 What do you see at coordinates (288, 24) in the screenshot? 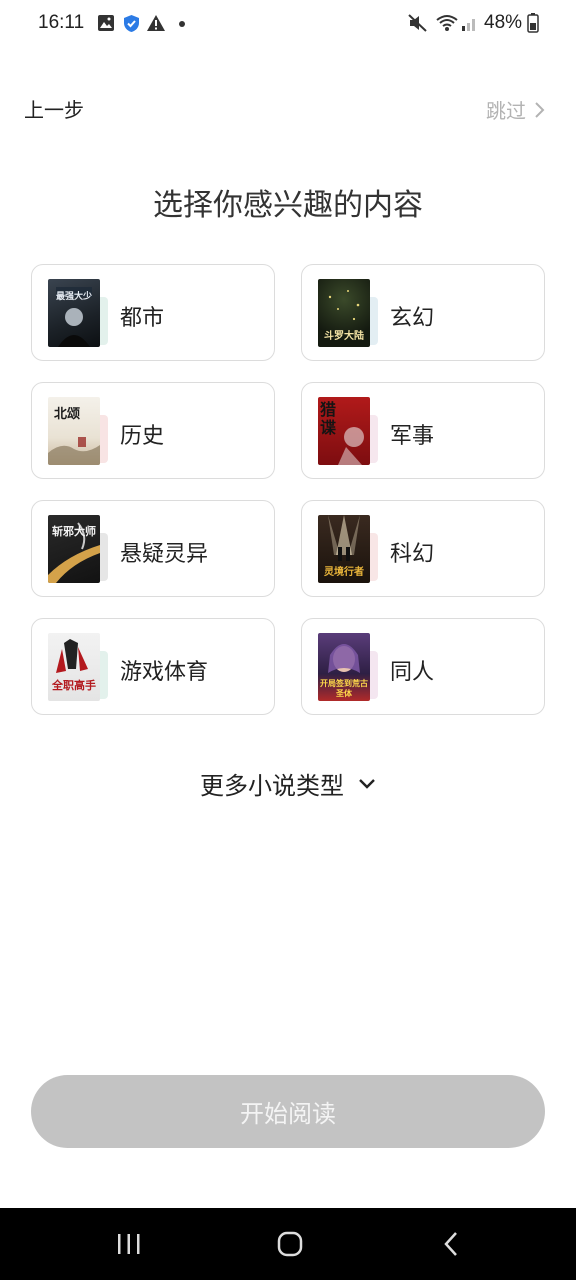
I see `status-bar: 16:11 48%` at bounding box center [288, 24].